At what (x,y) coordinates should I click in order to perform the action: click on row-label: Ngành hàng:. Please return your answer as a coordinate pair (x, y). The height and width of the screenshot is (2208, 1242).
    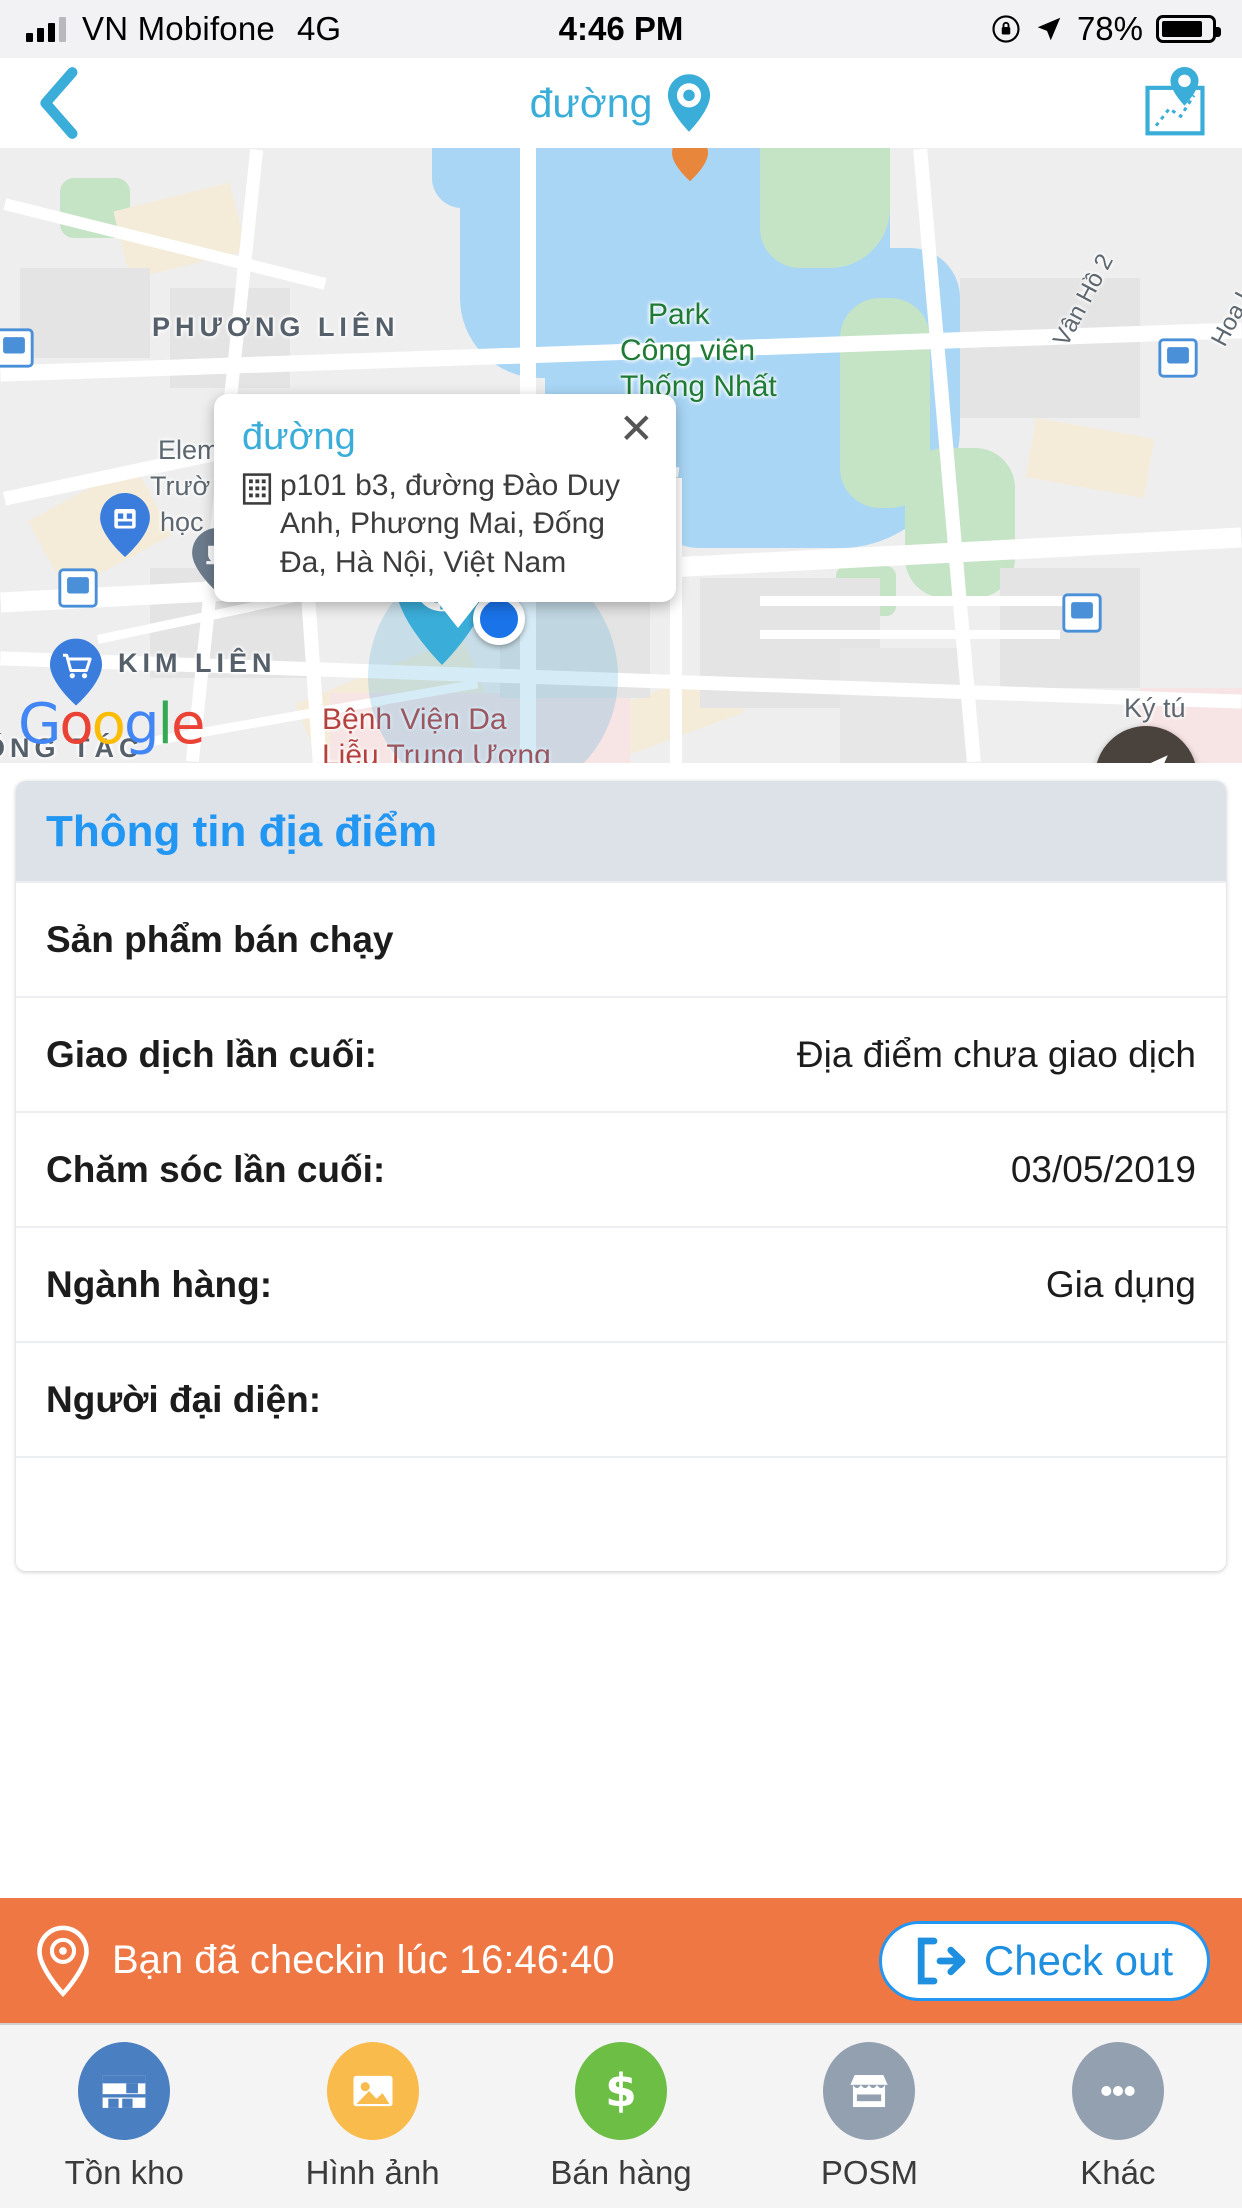
    Looking at the image, I should click on (159, 1284).